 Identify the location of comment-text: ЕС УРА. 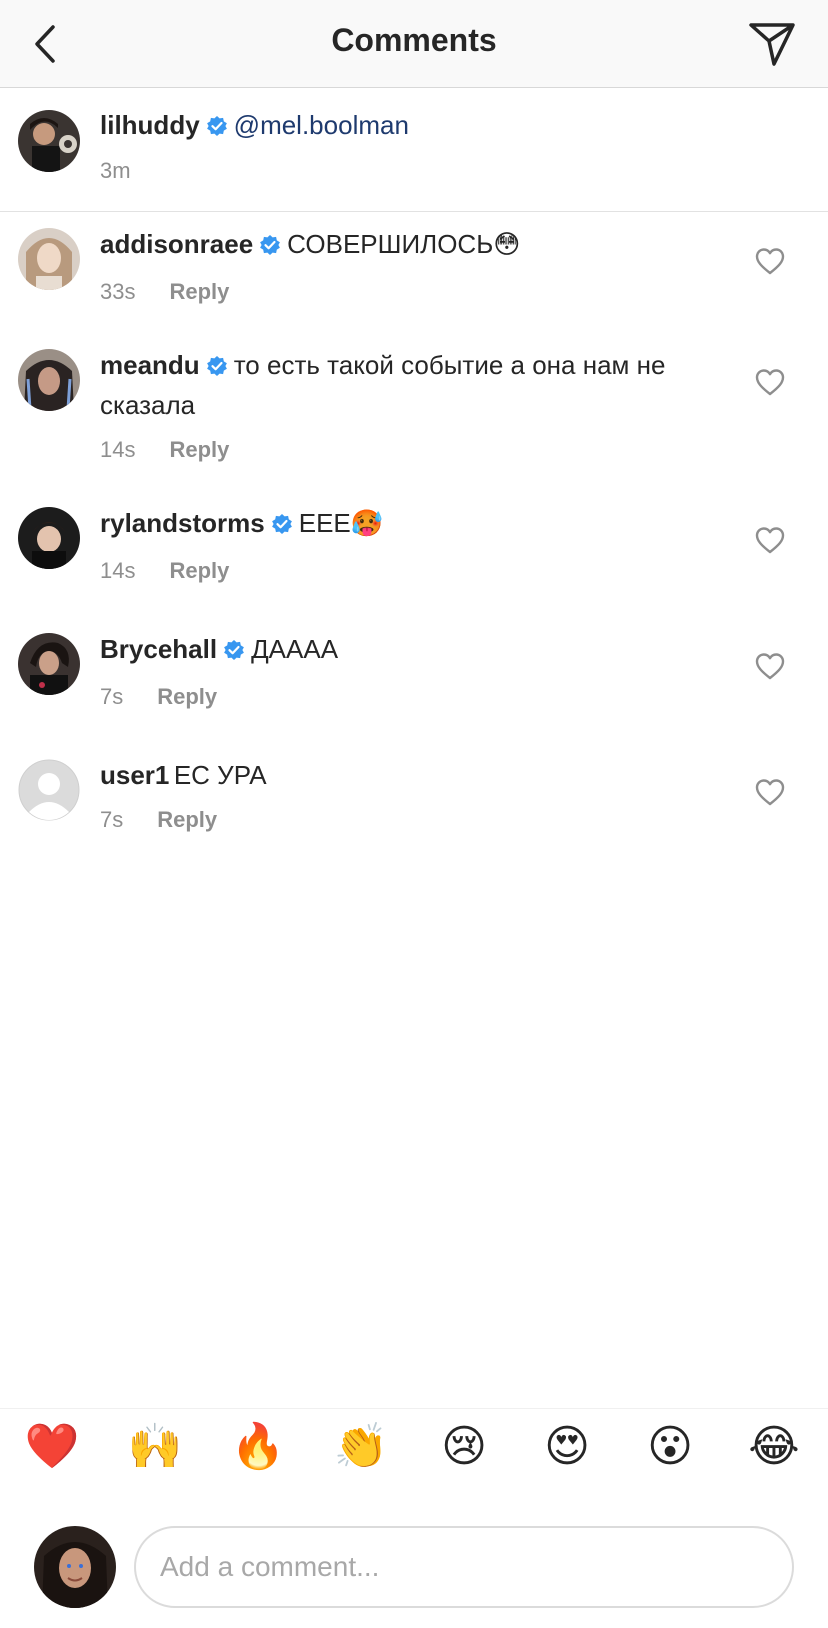
(220, 775).